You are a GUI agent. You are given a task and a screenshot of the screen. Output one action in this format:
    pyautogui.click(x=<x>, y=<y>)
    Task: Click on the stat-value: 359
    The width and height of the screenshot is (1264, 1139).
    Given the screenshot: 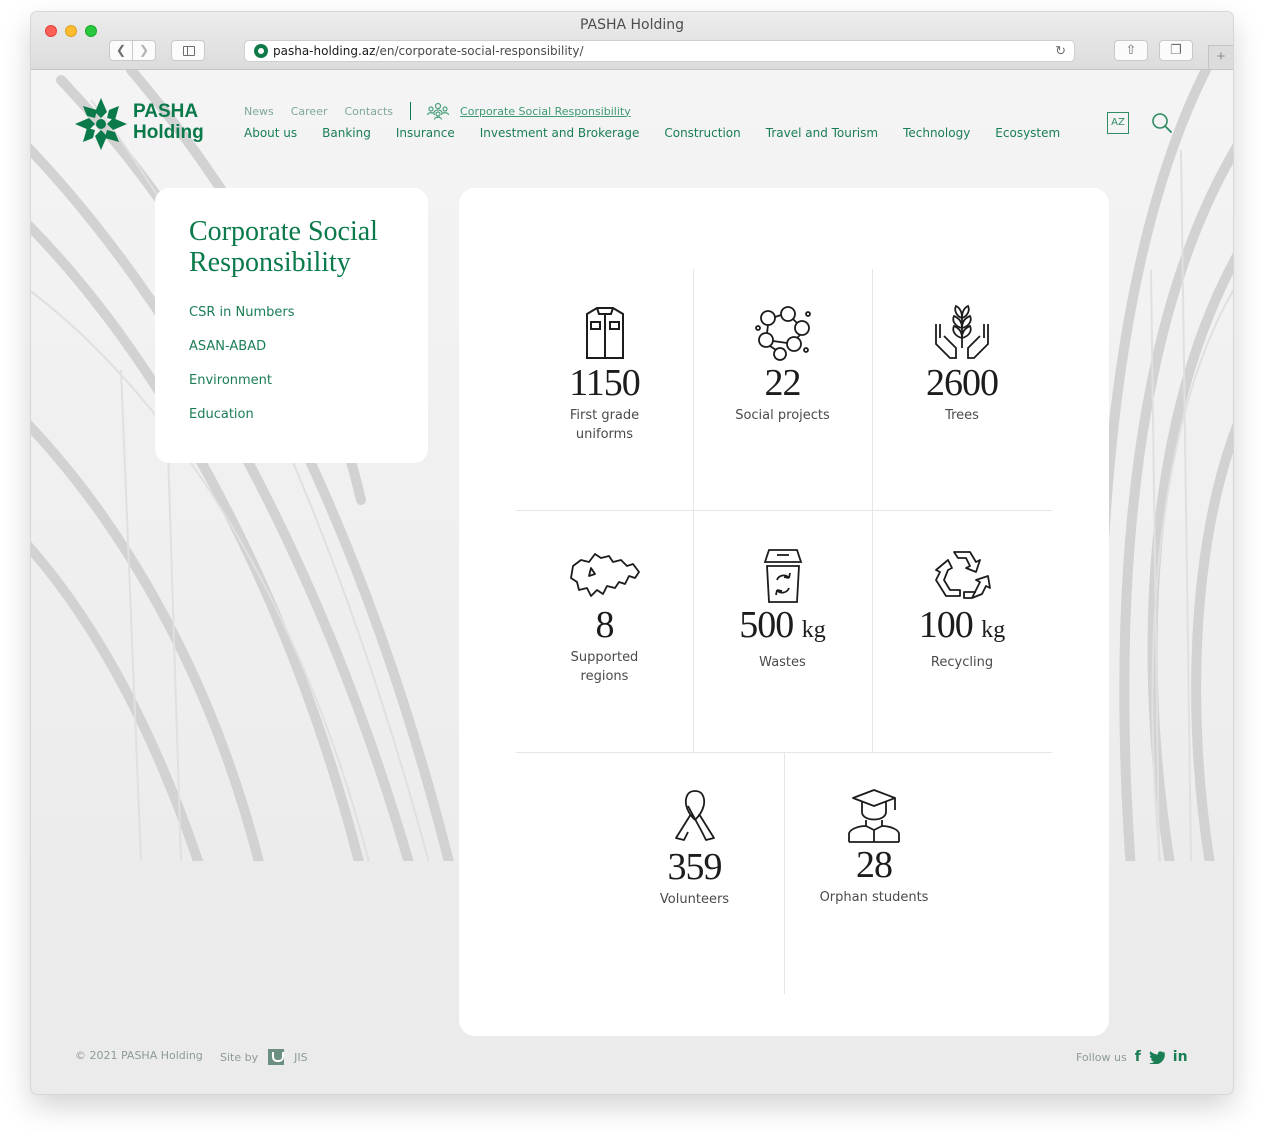 What is the action you would take?
    pyautogui.click(x=695, y=867)
    